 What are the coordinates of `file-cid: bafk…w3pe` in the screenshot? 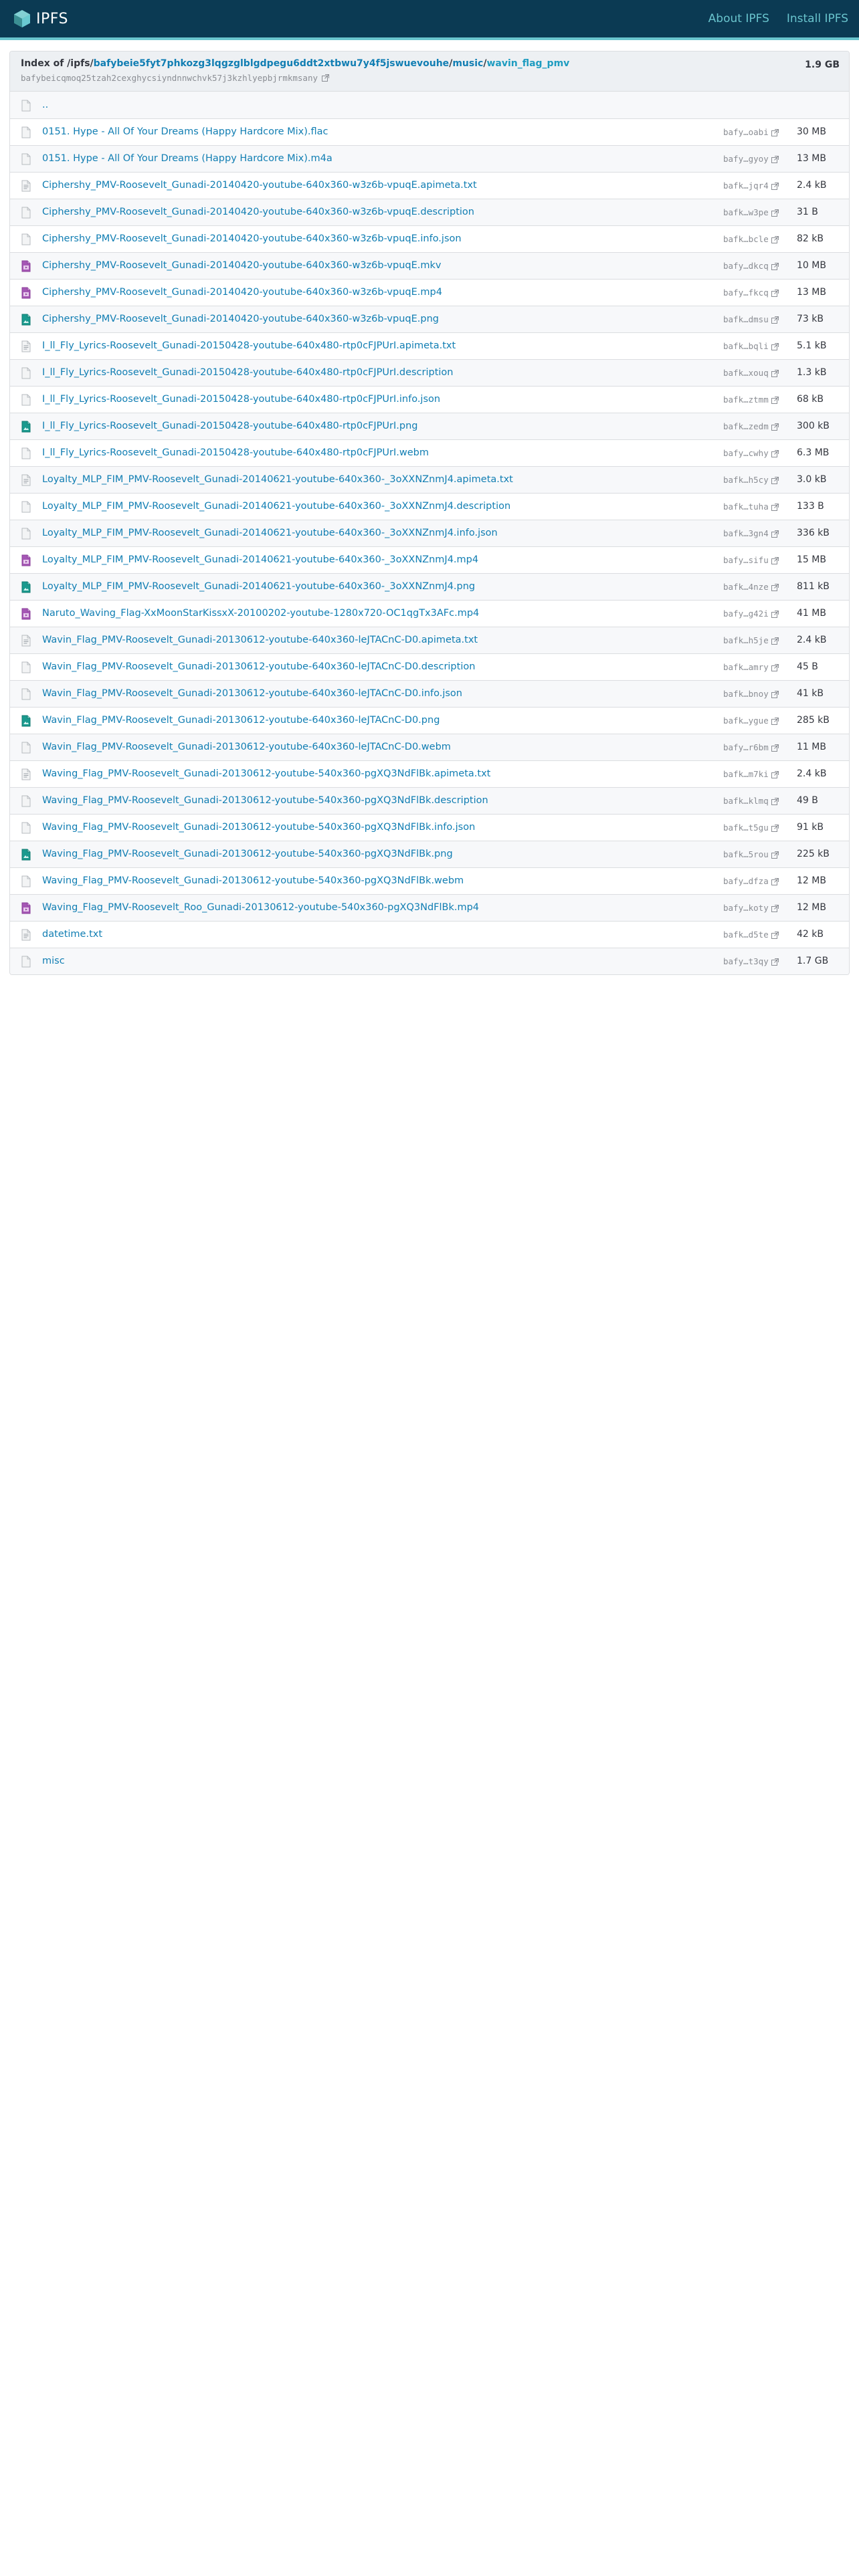 It's located at (746, 212).